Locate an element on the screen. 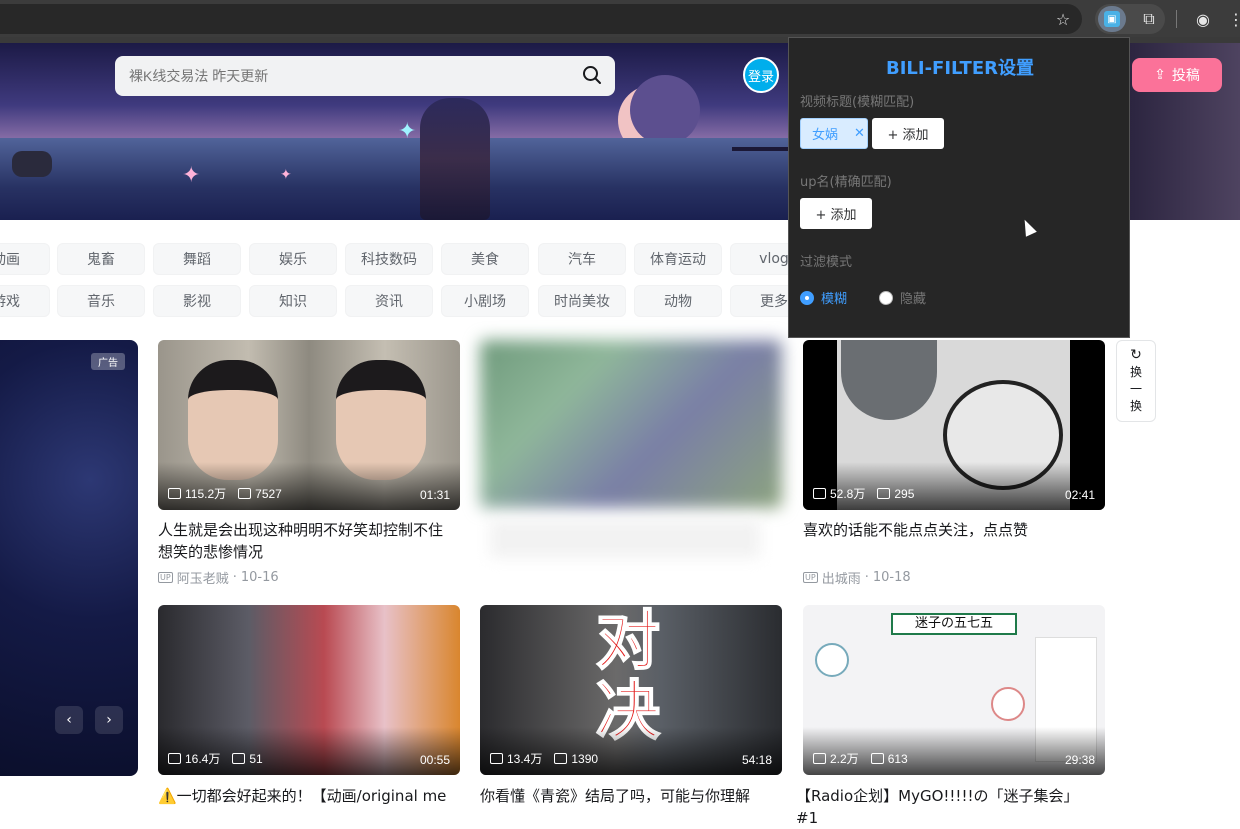  add-title-filter-button: + 添加 is located at coordinates (908, 133).